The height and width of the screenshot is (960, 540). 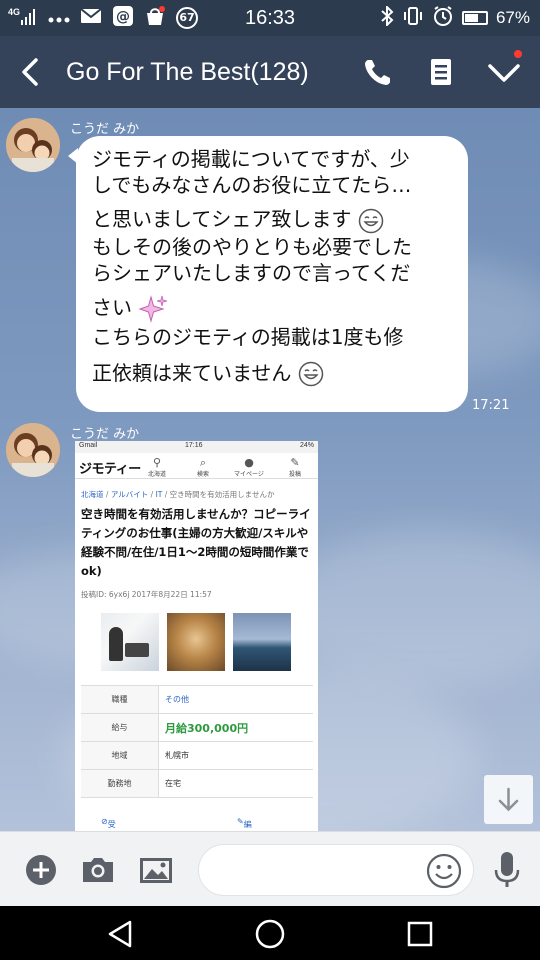 I want to click on nav-back-button, so click(x=120, y=934).